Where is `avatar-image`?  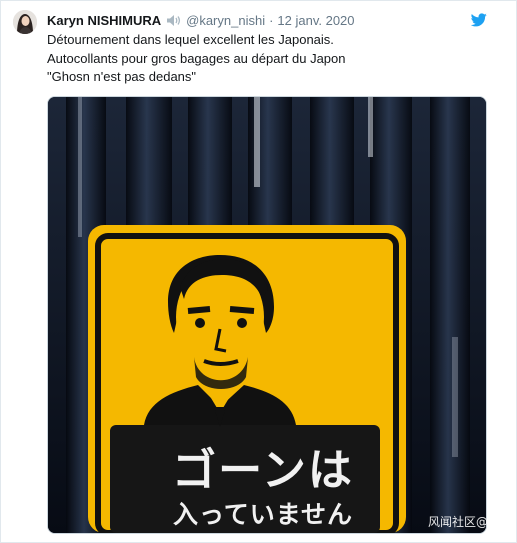 avatar-image is located at coordinates (25, 22).